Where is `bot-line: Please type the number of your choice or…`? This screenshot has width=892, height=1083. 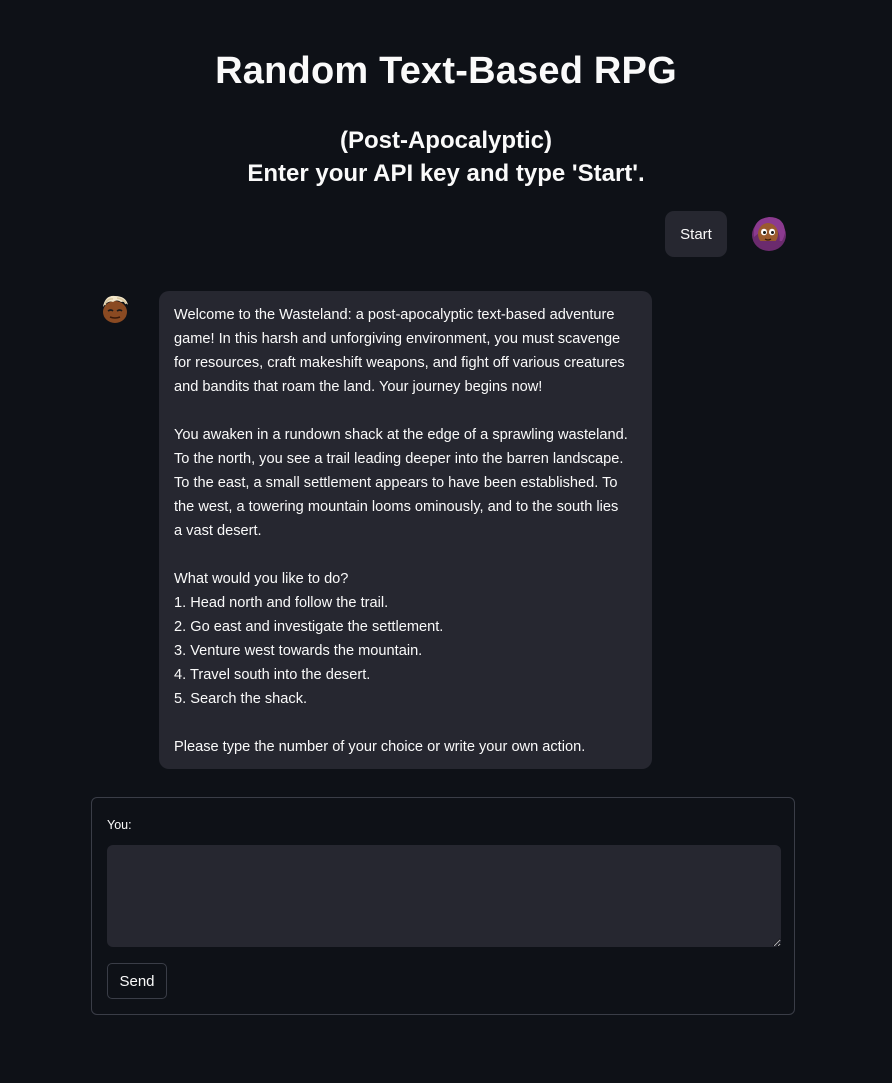 bot-line: Please type the number of your choice or… is located at coordinates (380, 747).